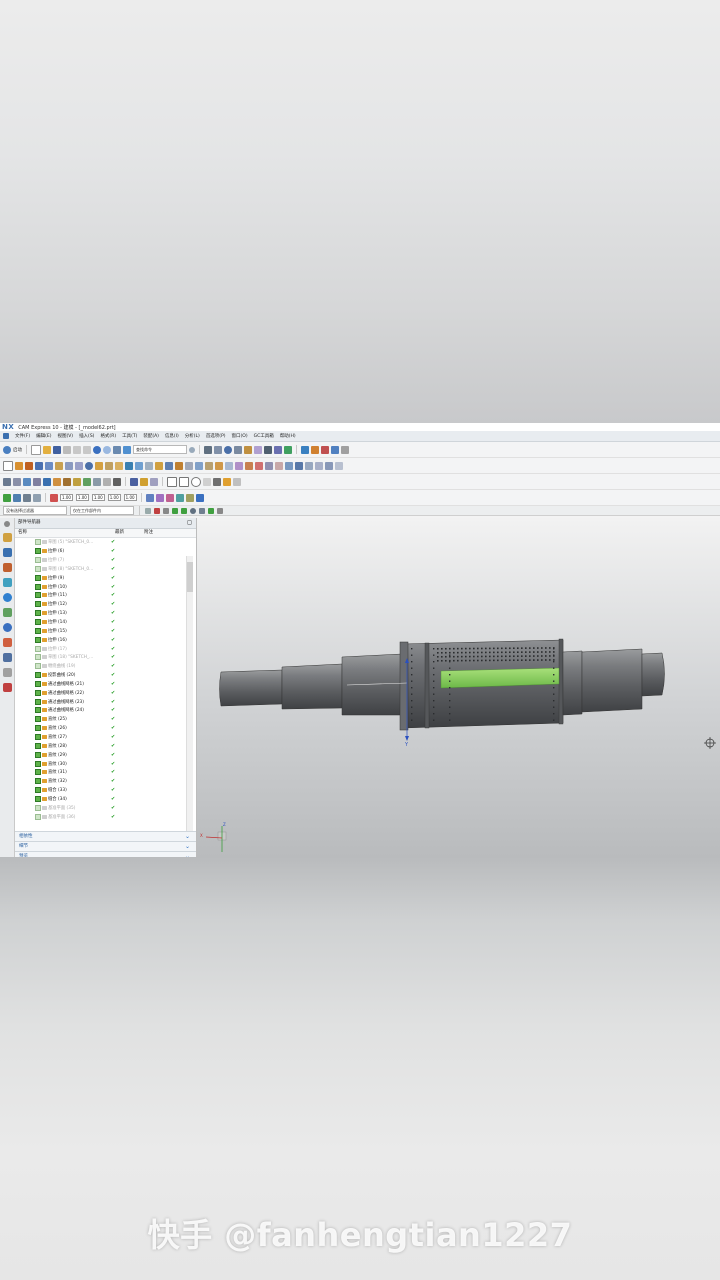 The image size is (720, 1280). I want to click on chamfer-curve-icon, so click(227, 481).